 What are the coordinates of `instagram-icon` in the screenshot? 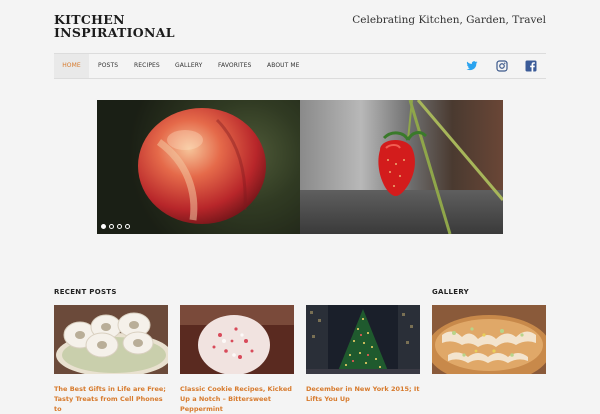 It's located at (502, 66).